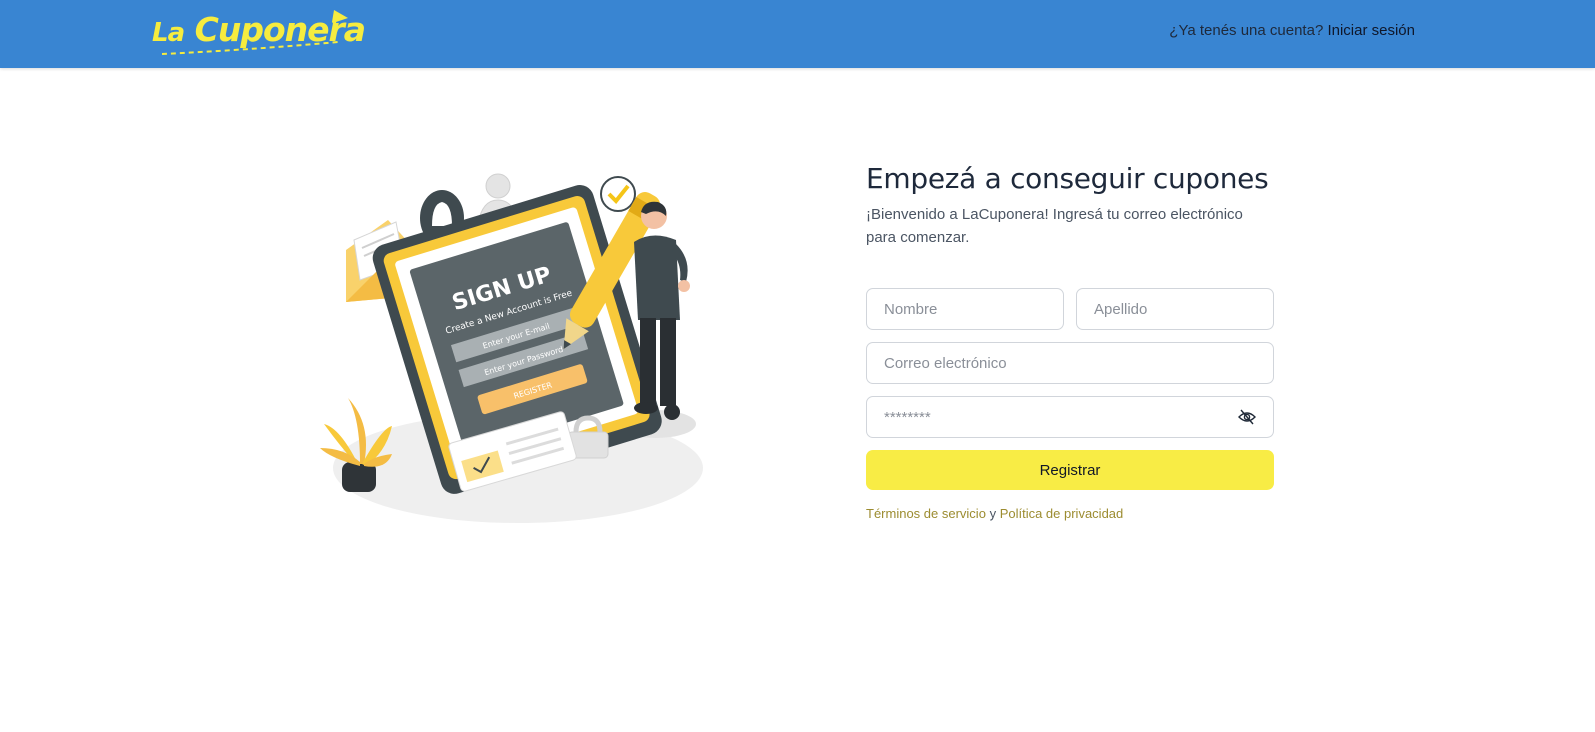 Image resolution: width=1595 pixels, height=732 pixels. What do you see at coordinates (1247, 417) in the screenshot?
I see `eye-slash-icon` at bounding box center [1247, 417].